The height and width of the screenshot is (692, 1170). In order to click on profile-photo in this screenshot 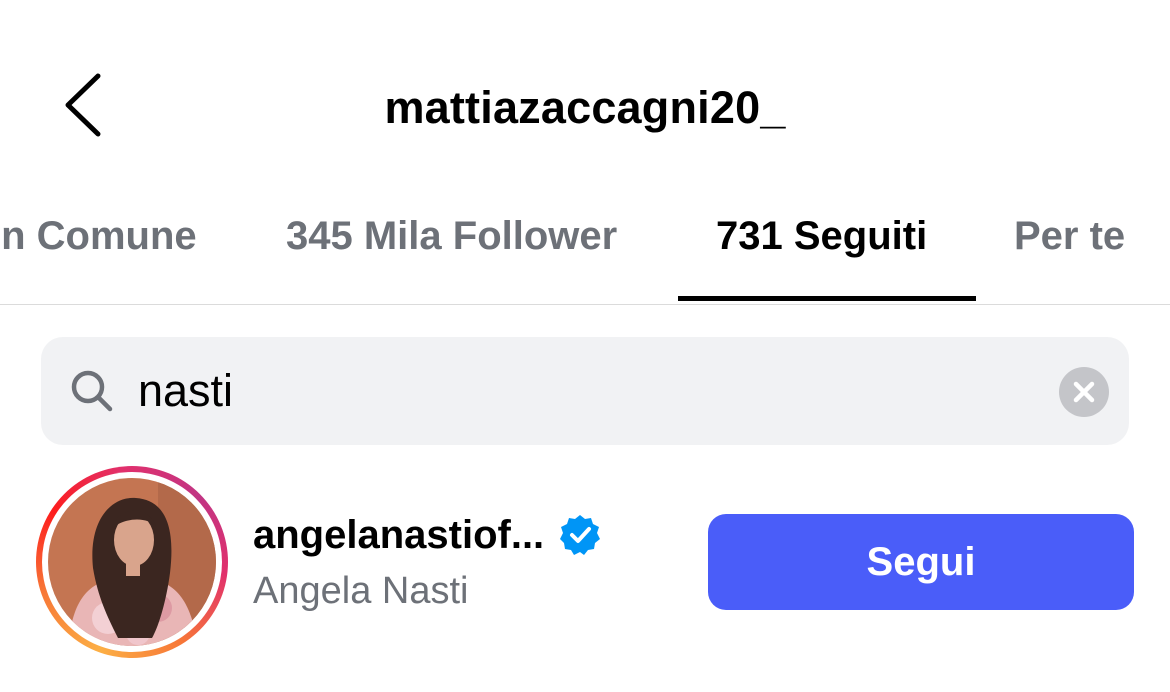, I will do `click(132, 562)`.